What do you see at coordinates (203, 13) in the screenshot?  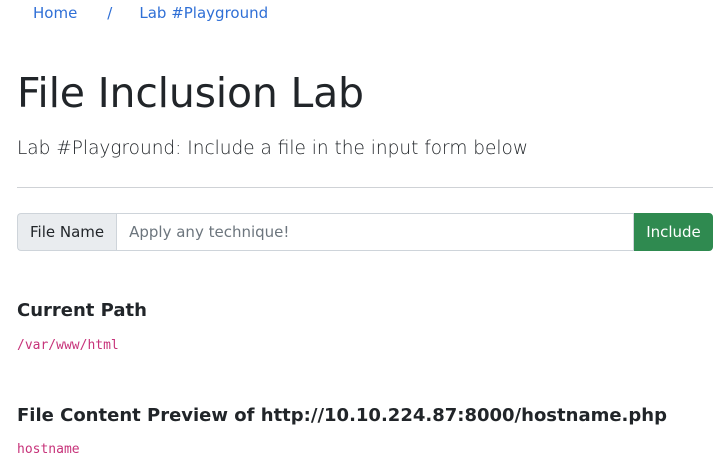 I see `breadcrumb-current-link: Lab #Playground` at bounding box center [203, 13].